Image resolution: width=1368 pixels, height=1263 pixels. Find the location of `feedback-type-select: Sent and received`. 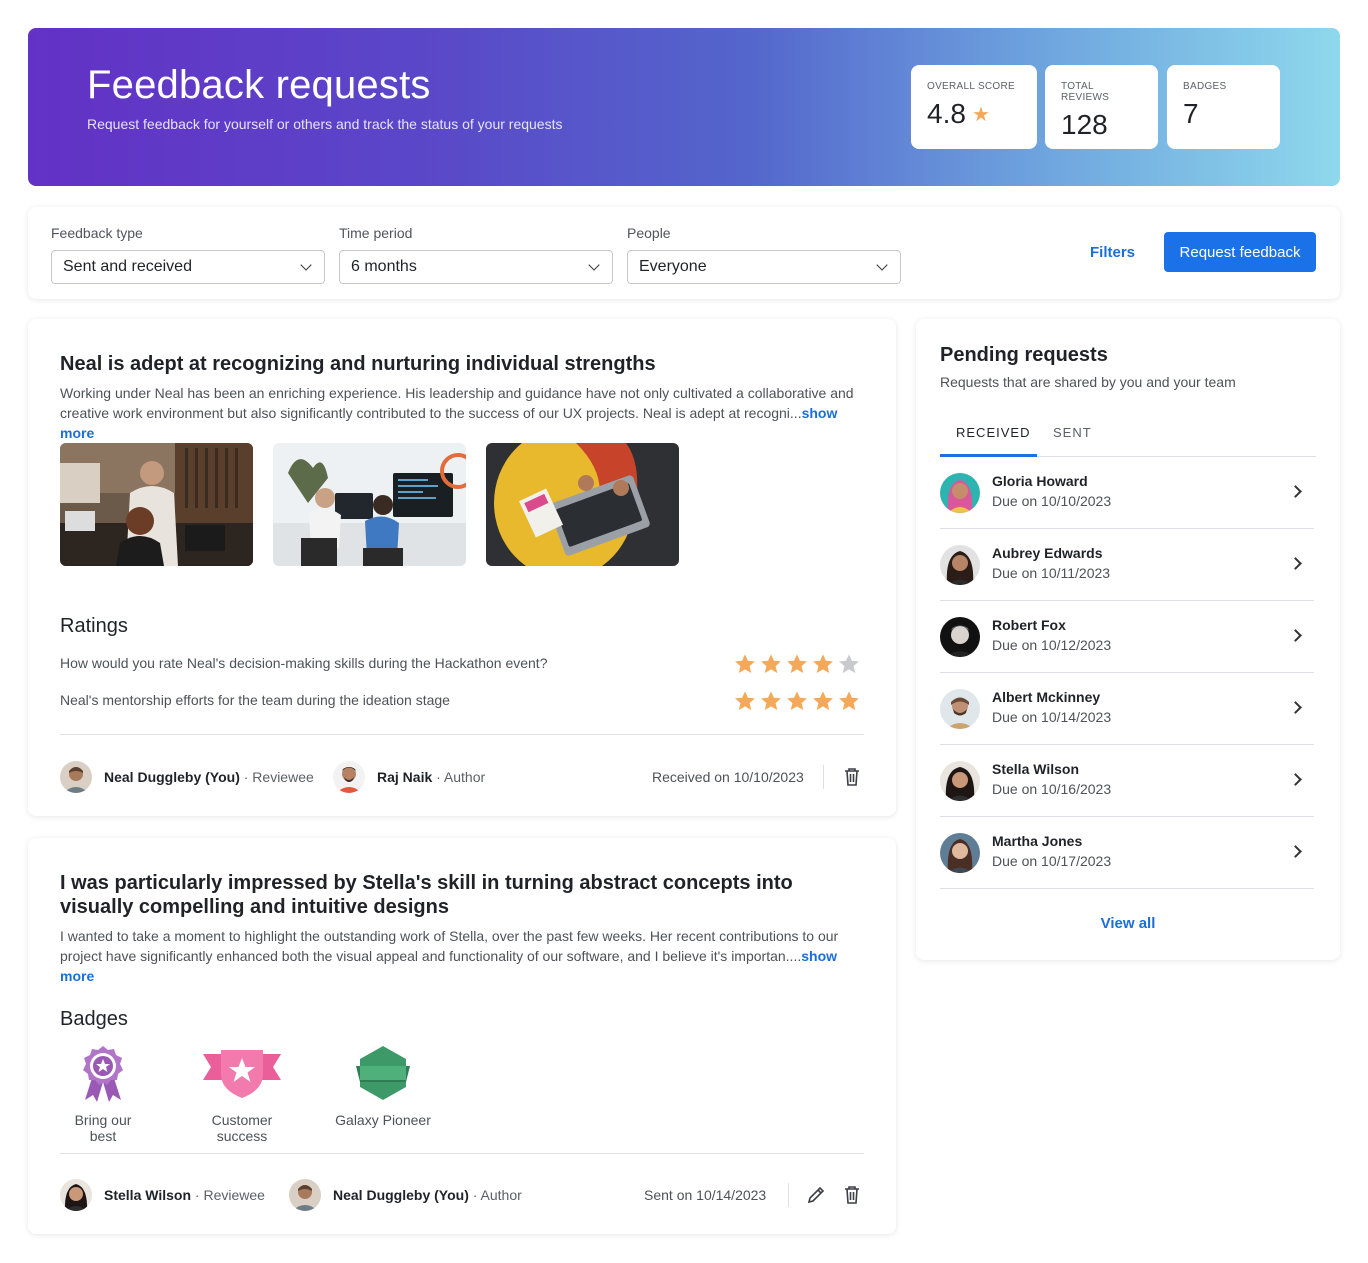

feedback-type-select: Sent and received is located at coordinates (188, 267).